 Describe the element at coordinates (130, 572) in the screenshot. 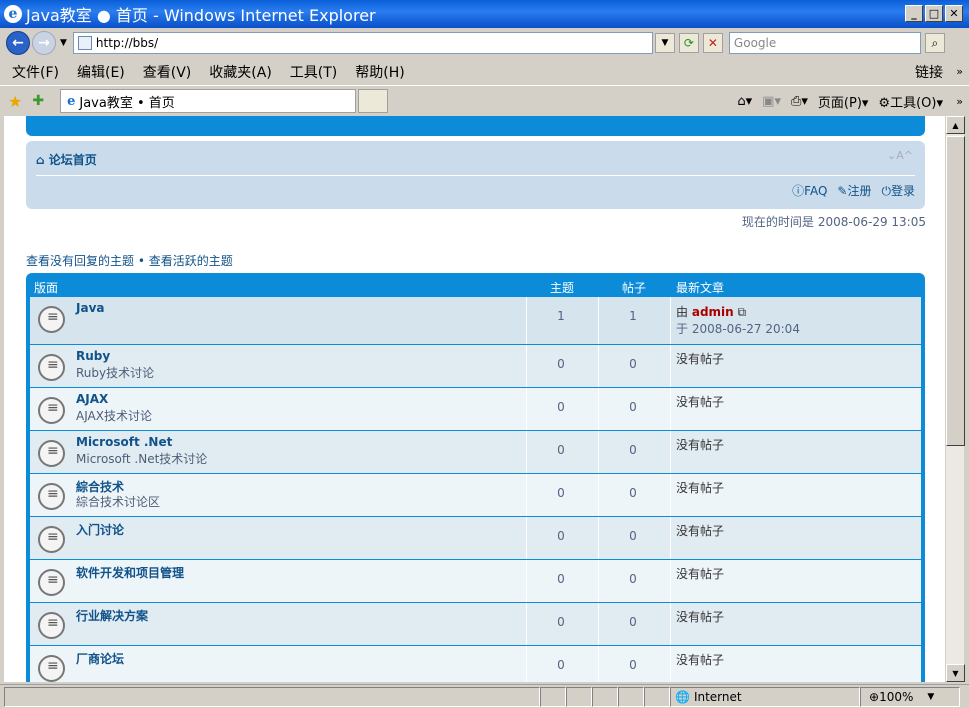

I see `forum-title-link: 软件开发和项目管理` at that location.